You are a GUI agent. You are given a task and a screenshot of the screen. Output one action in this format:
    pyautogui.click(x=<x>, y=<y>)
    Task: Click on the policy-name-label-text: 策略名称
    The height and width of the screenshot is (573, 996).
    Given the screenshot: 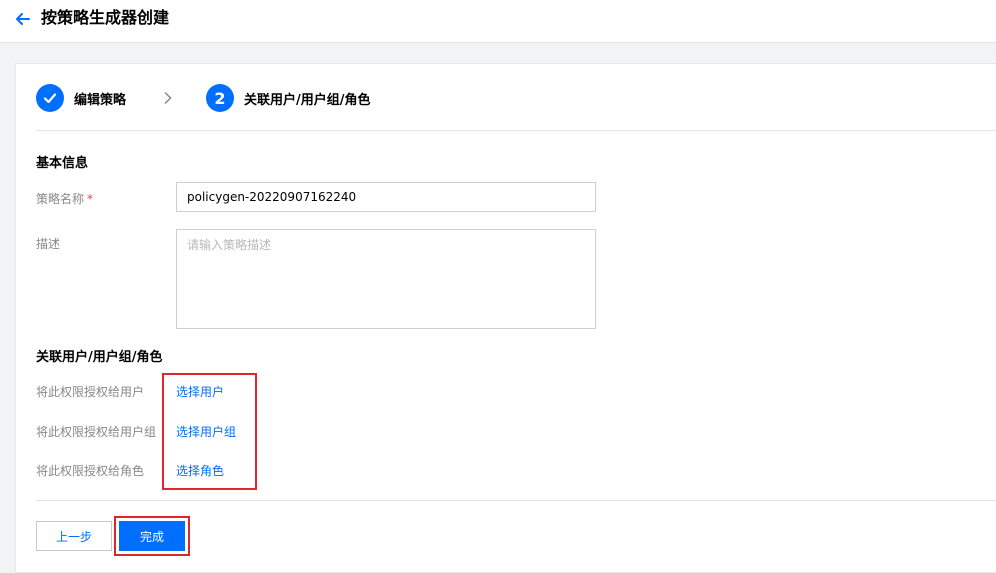 What is the action you would take?
    pyautogui.click(x=60, y=199)
    